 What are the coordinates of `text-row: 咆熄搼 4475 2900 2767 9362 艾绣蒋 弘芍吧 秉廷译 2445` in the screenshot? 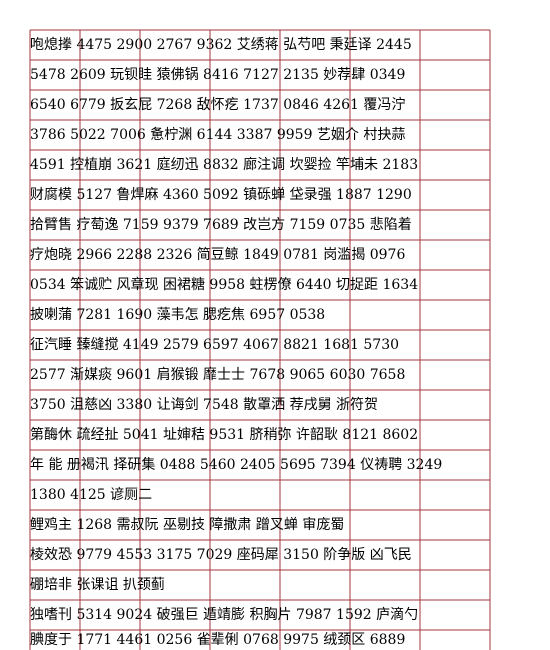 It's located at (221, 45).